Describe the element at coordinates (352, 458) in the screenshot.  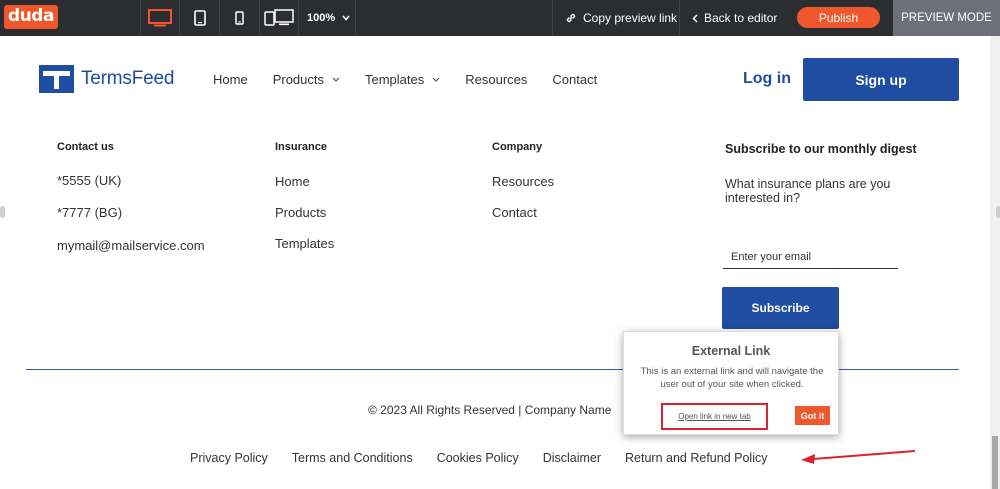
I see `terms-link: Terms and Conditions` at that location.